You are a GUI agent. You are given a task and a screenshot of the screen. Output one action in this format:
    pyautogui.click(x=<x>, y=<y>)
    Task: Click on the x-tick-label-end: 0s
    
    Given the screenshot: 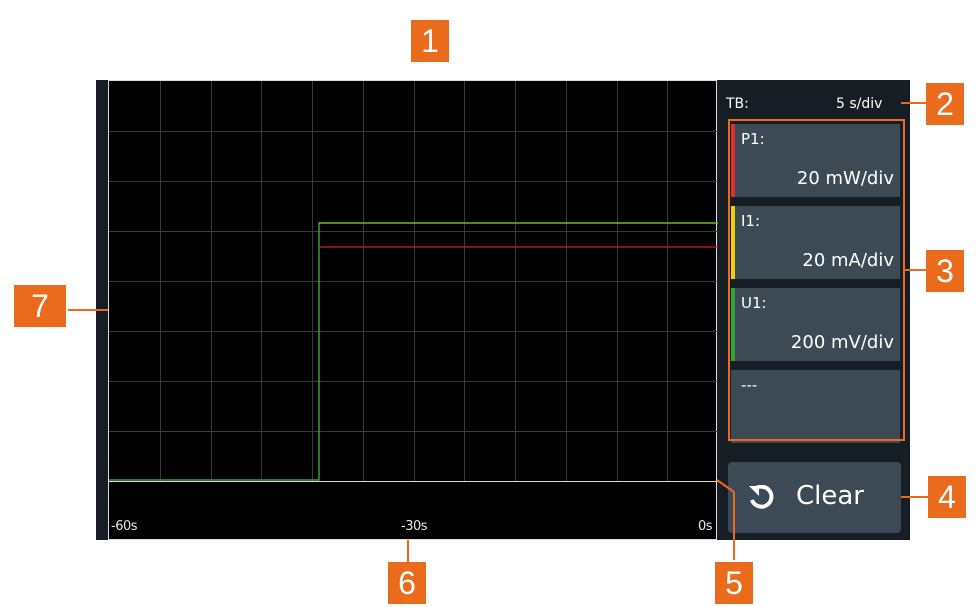 What is the action you would take?
    pyautogui.click(x=705, y=526)
    